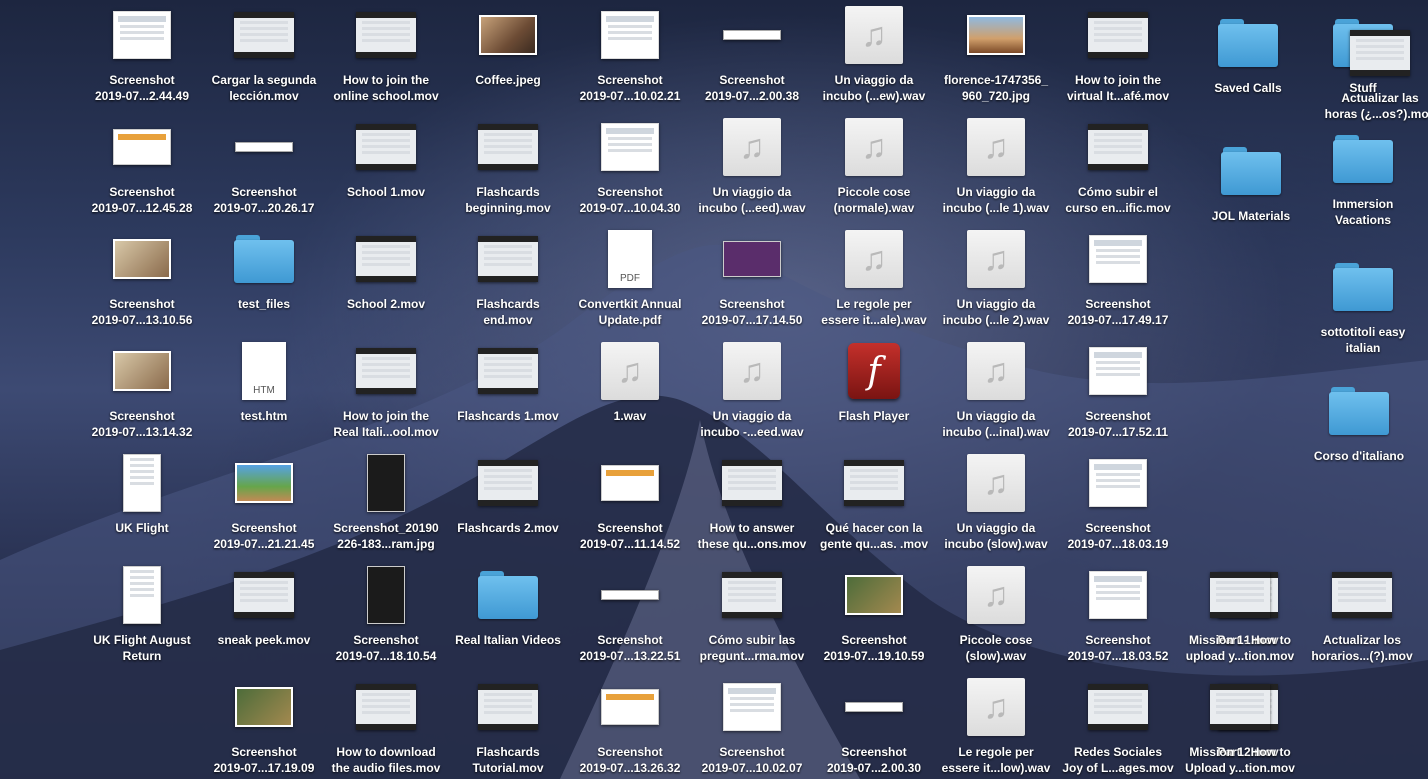 This screenshot has height=779, width=1428. I want to click on desktop-file-item: JOL Materials, so click(1251, 194).